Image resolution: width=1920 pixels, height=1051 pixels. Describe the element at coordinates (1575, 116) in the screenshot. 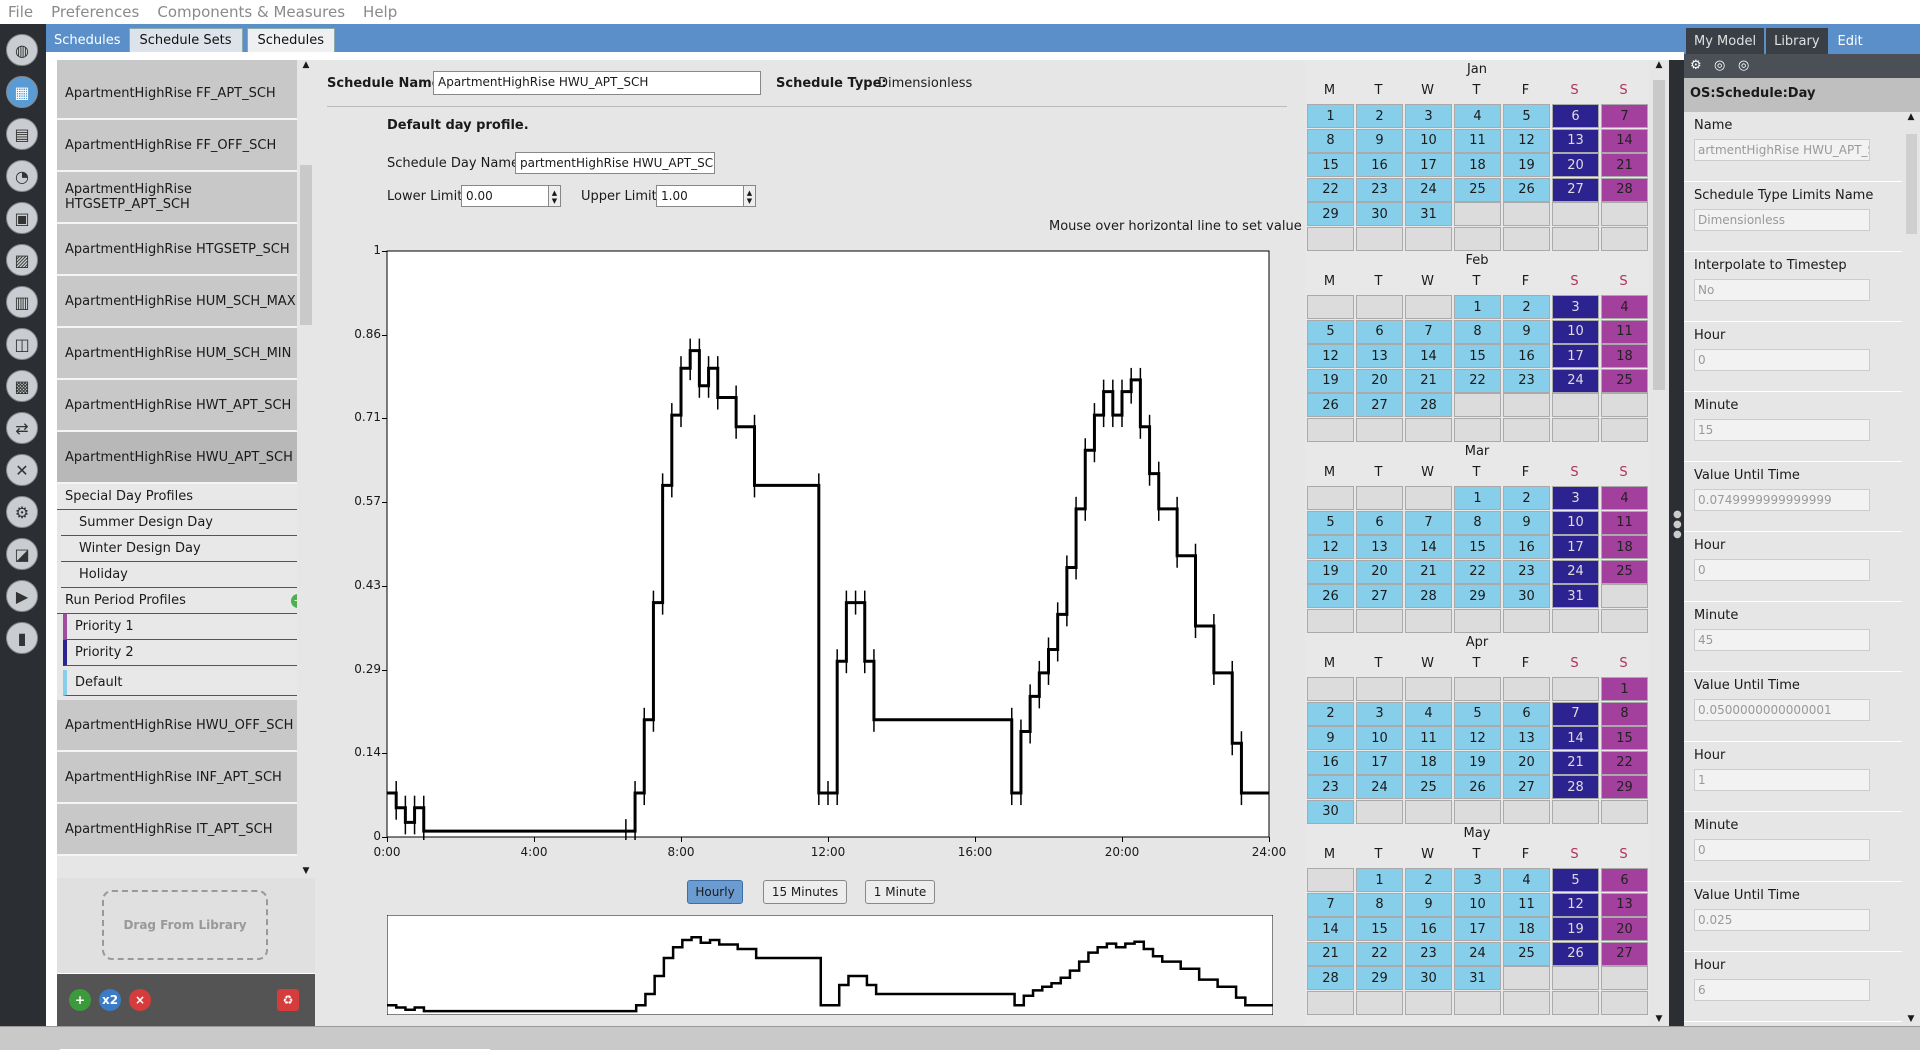

I see `calendar-day: 6` at that location.